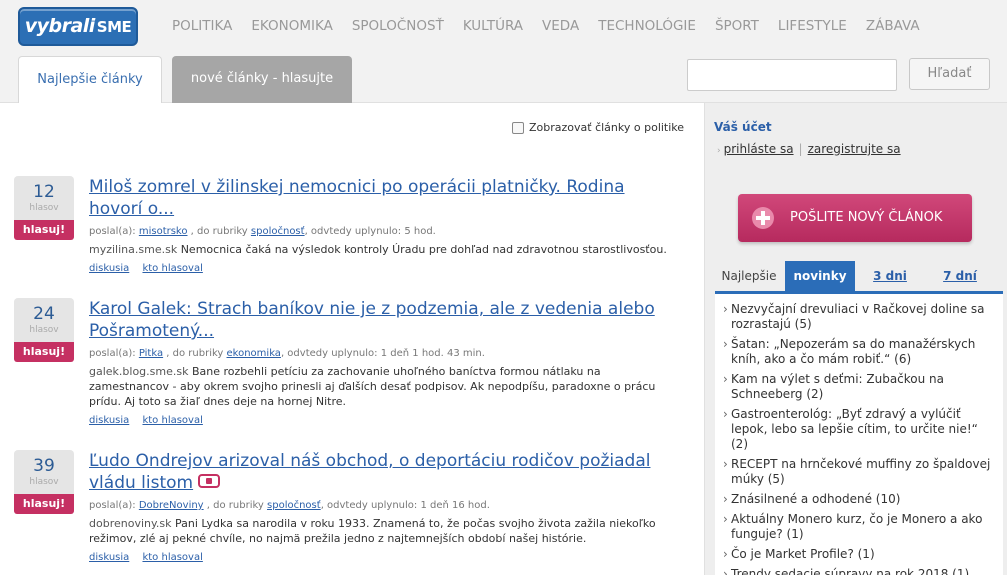 The width and height of the screenshot is (1007, 575). What do you see at coordinates (44, 192) in the screenshot?
I see `vote-count: 12` at bounding box center [44, 192].